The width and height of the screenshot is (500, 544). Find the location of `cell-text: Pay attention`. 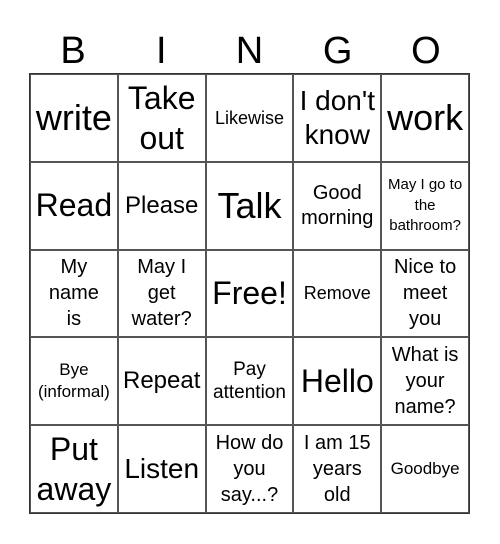

cell-text: Pay attention is located at coordinates (249, 381).